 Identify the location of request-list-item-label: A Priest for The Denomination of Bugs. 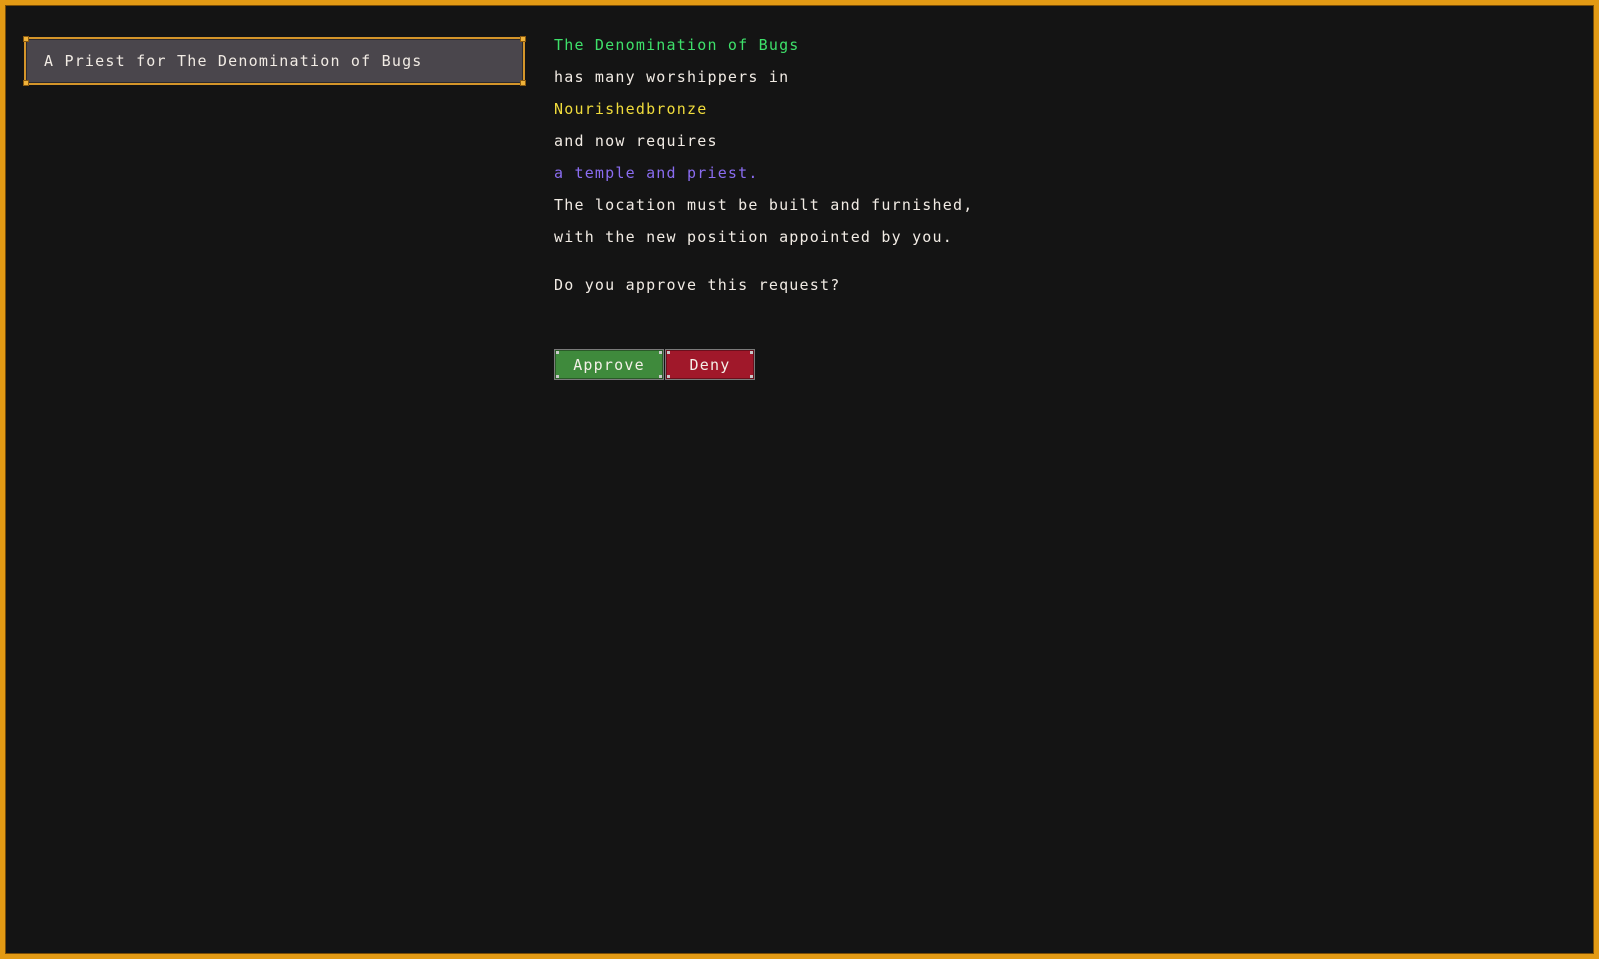
(233, 61).